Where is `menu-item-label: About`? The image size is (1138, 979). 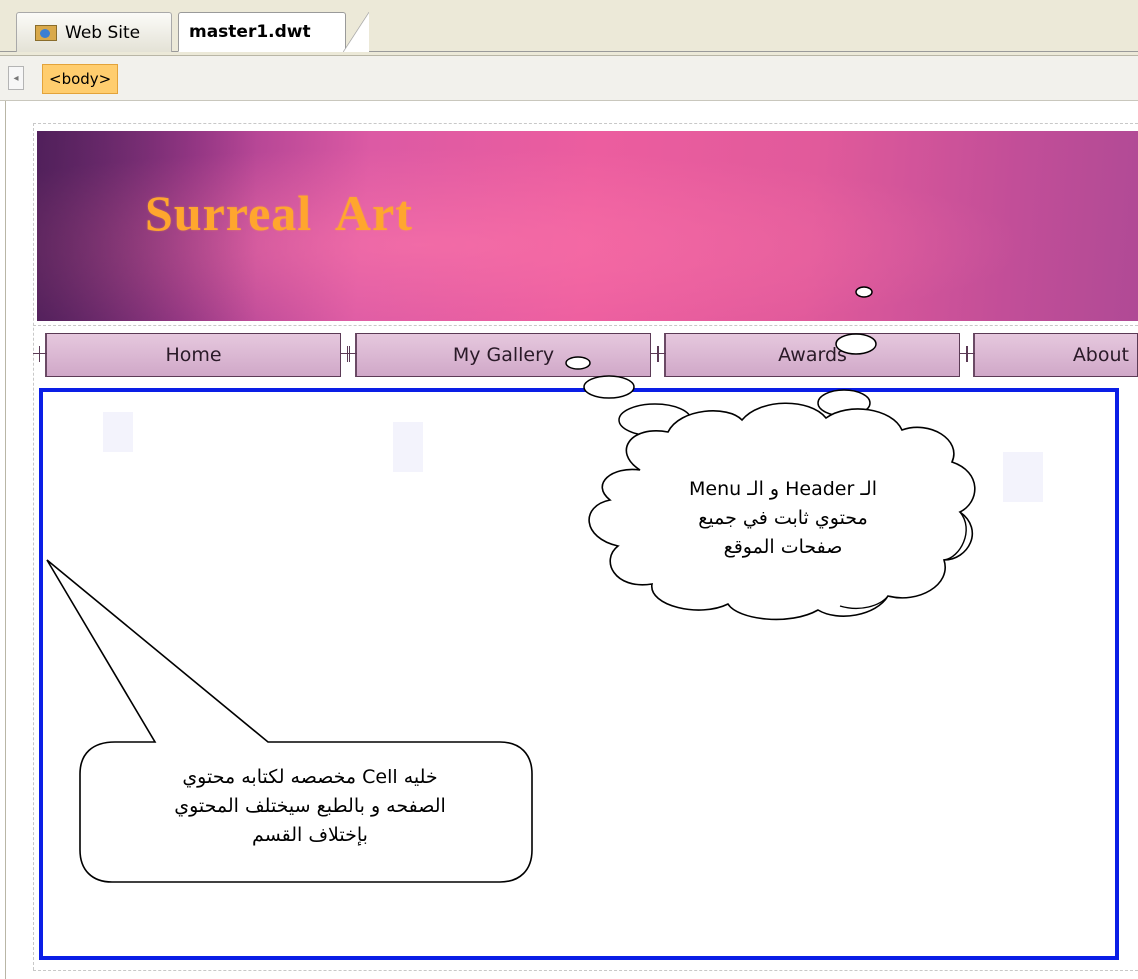 menu-item-label: About is located at coordinates (1100, 355).